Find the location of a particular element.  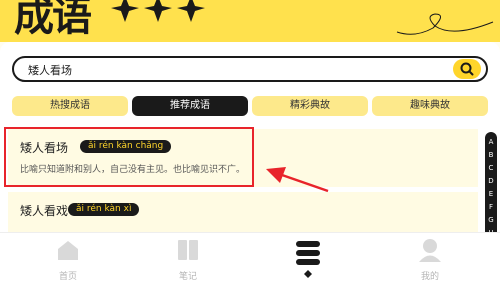

nav-item-notes: 笔记 is located at coordinates (188, 257).